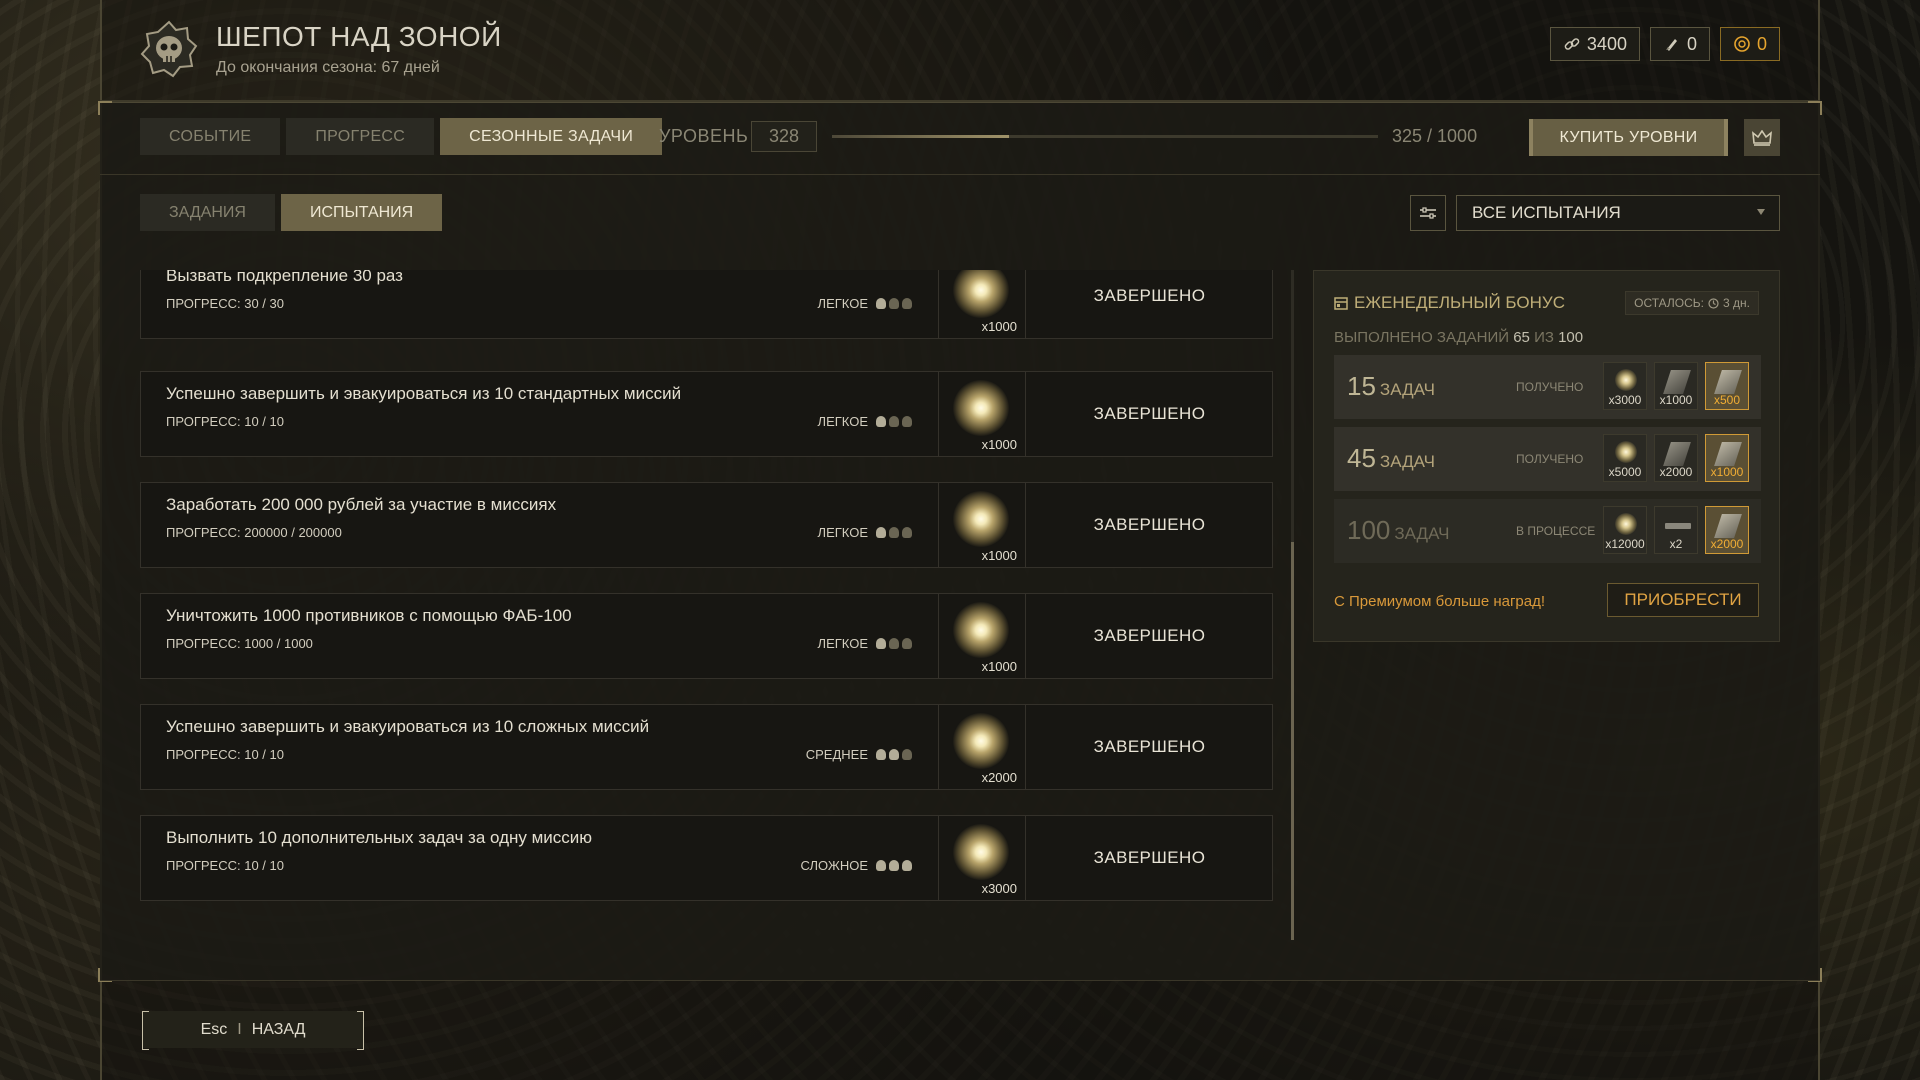 The width and height of the screenshot is (1920, 1080). Describe the element at coordinates (1691, 43) in the screenshot. I see `currency-rocket-value: 0` at that location.